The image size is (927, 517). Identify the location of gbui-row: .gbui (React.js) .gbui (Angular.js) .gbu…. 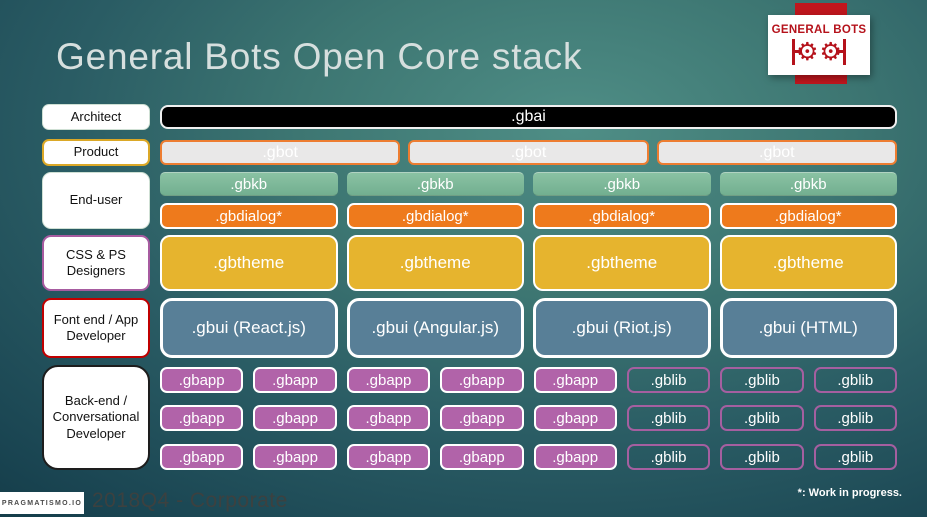
(528, 328).